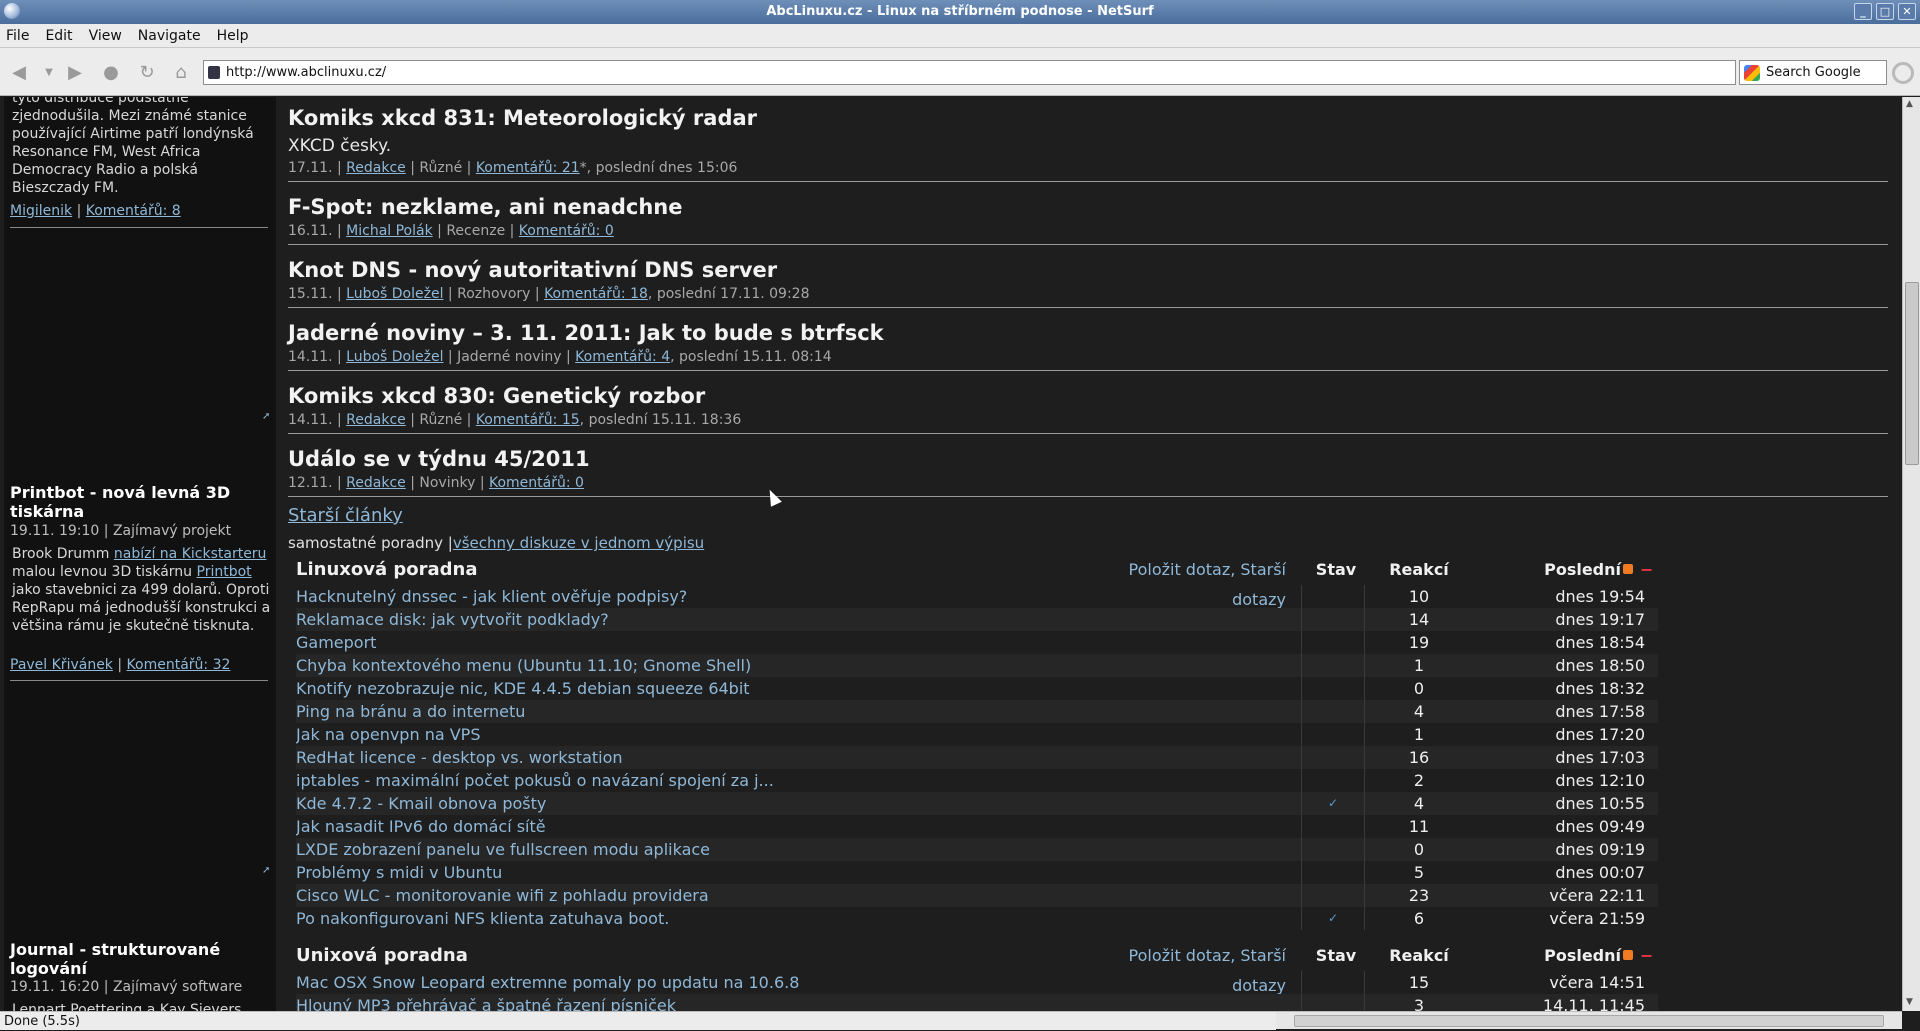  What do you see at coordinates (224, 572) in the screenshot?
I see `printbot-link: Printbot` at bounding box center [224, 572].